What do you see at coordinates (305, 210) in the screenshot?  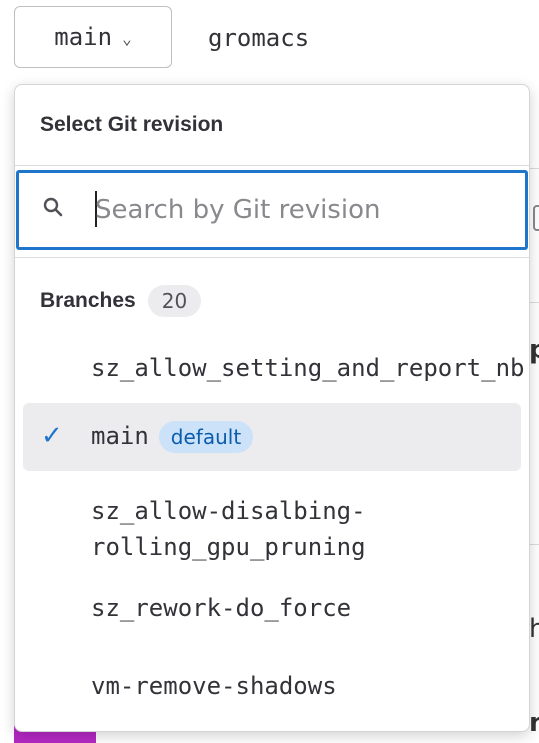 I see `search-input` at bounding box center [305, 210].